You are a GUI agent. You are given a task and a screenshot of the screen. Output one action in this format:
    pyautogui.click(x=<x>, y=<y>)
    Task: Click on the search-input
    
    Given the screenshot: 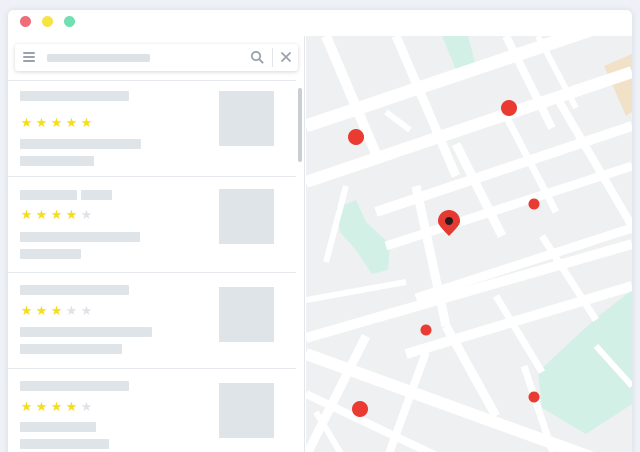 What is the action you would take?
    pyautogui.click(x=98, y=58)
    